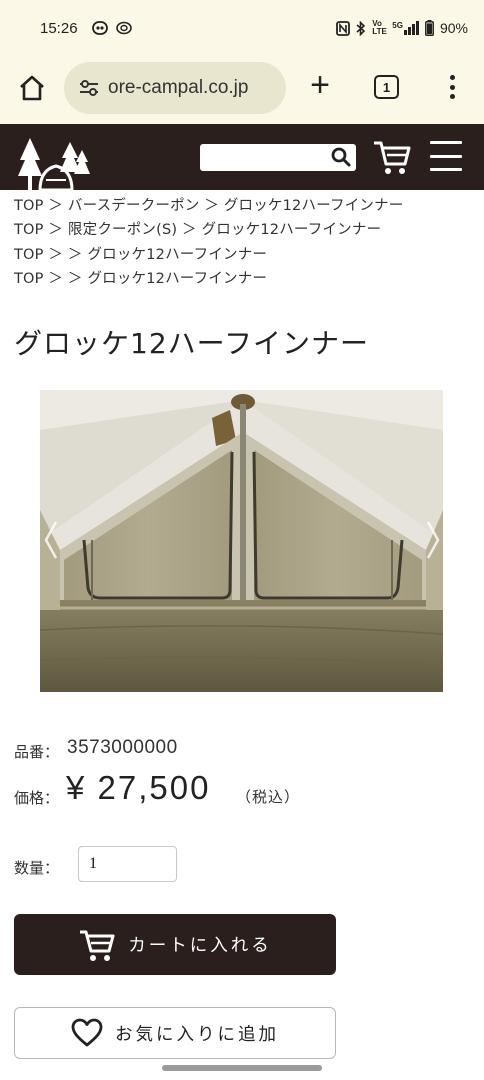  I want to click on add-to-favorites-button: お気に入りに追加, so click(175, 1033).